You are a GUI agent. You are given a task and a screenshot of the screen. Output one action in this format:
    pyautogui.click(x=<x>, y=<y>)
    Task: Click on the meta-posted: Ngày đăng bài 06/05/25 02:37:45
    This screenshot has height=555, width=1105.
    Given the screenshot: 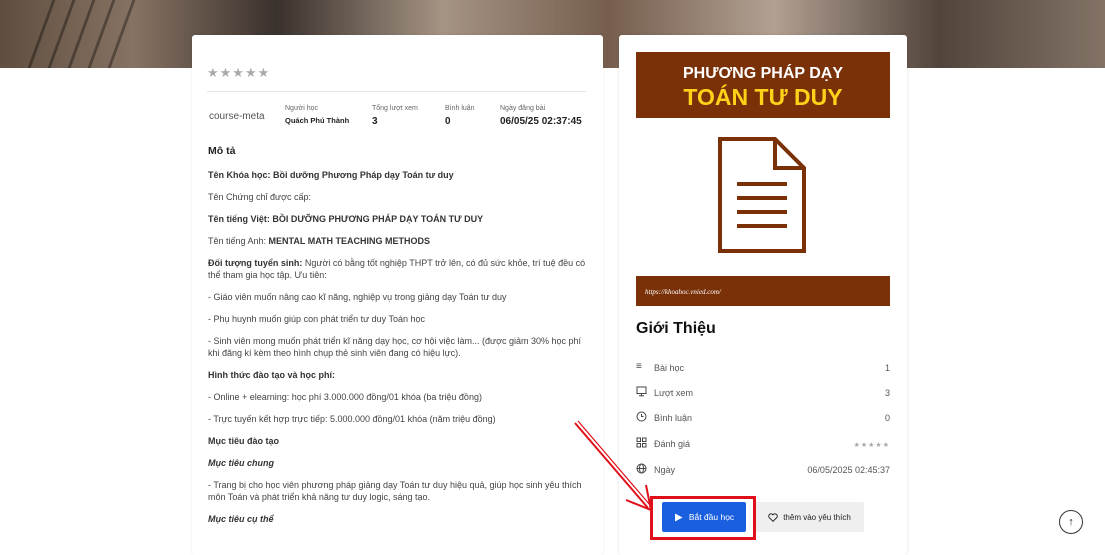 What is the action you would take?
    pyautogui.click(x=541, y=116)
    